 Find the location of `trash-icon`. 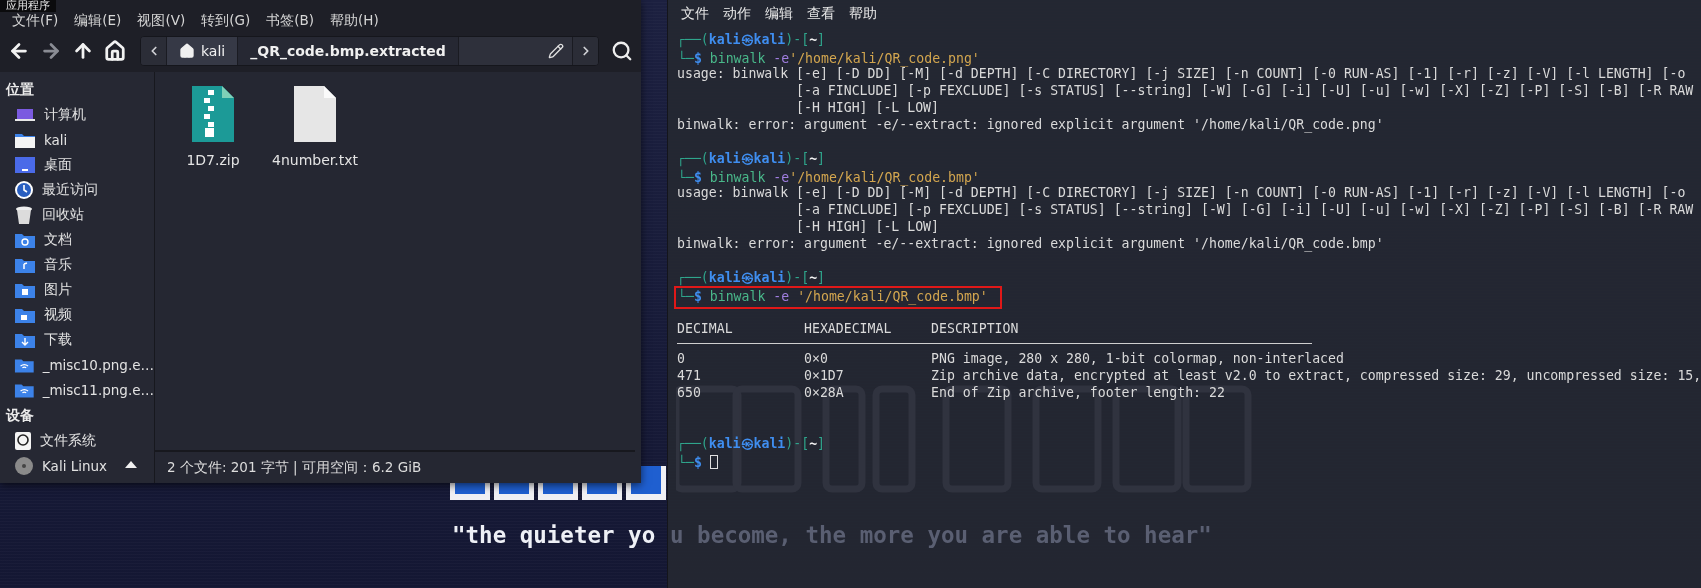

trash-icon is located at coordinates (24, 214).